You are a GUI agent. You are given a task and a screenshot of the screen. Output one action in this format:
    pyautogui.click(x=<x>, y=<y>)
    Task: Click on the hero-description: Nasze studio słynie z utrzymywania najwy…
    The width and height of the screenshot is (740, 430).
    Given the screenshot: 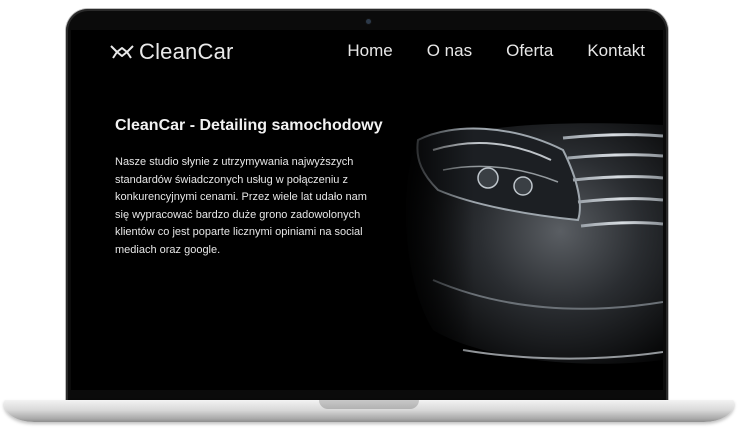 What is the action you would take?
    pyautogui.click(x=241, y=206)
    